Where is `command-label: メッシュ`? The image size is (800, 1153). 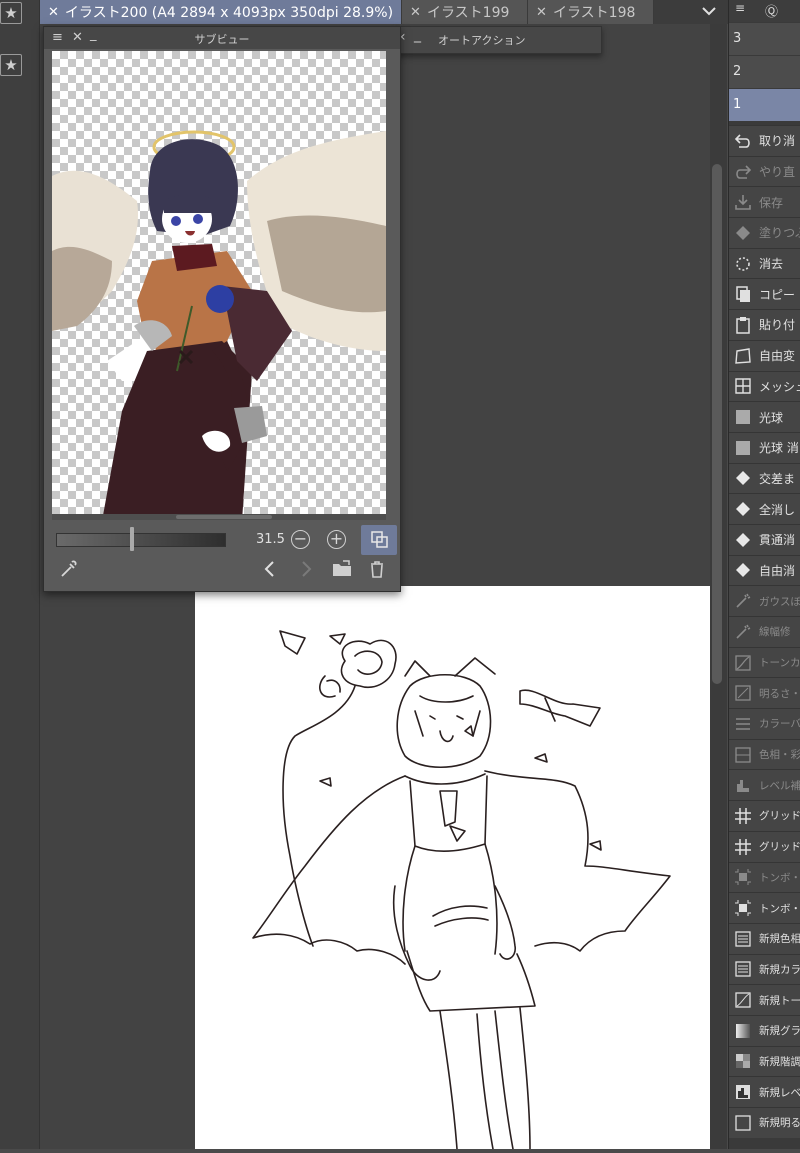
command-label: メッシュ is located at coordinates (779, 386).